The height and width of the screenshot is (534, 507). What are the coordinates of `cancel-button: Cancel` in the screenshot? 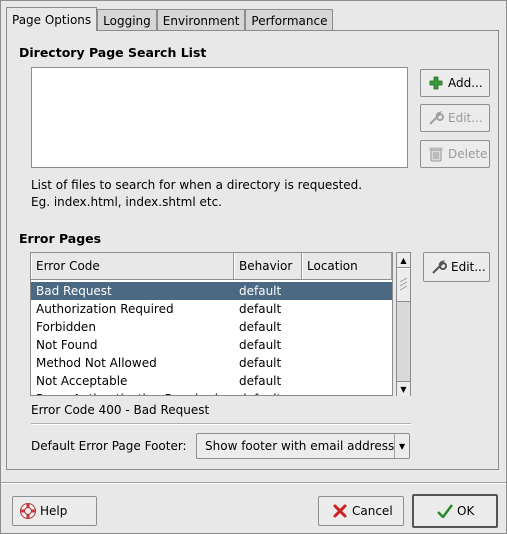 It's located at (361, 511).